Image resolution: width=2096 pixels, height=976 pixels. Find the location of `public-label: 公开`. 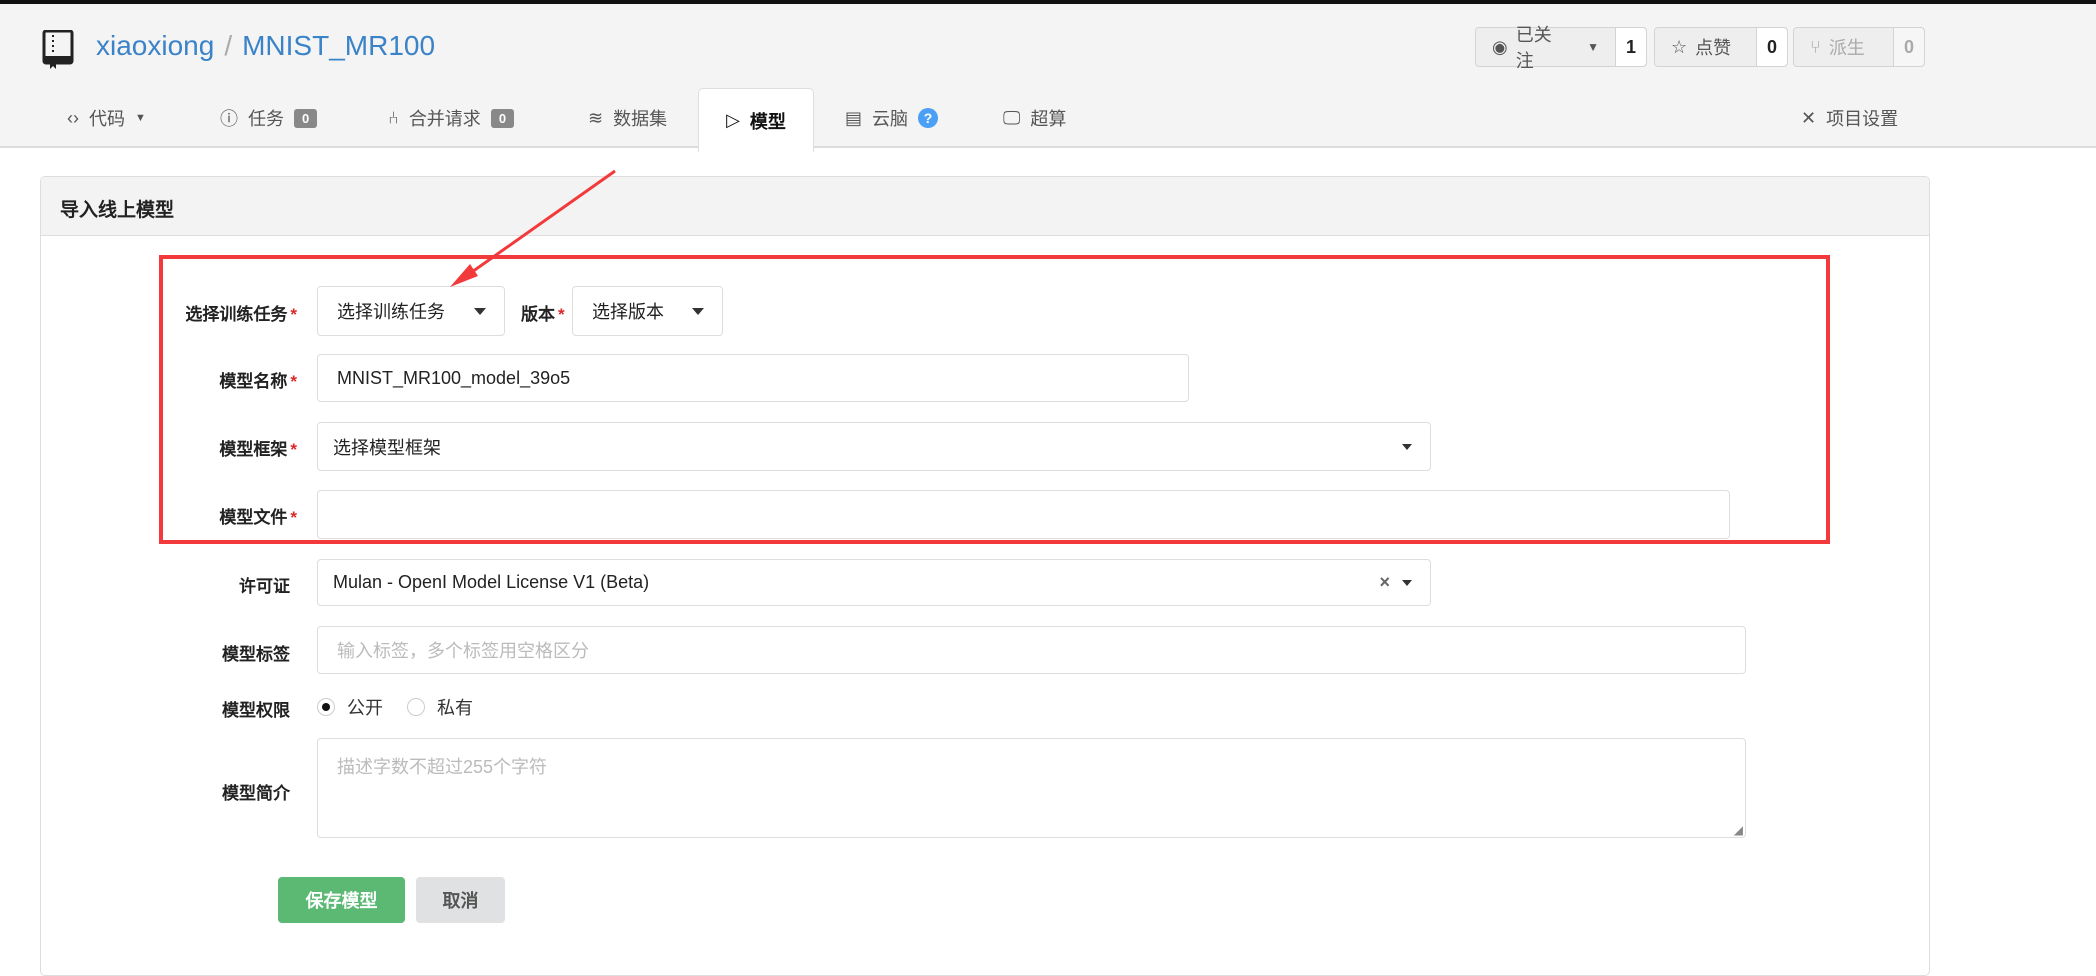

public-label: 公开 is located at coordinates (365, 707).